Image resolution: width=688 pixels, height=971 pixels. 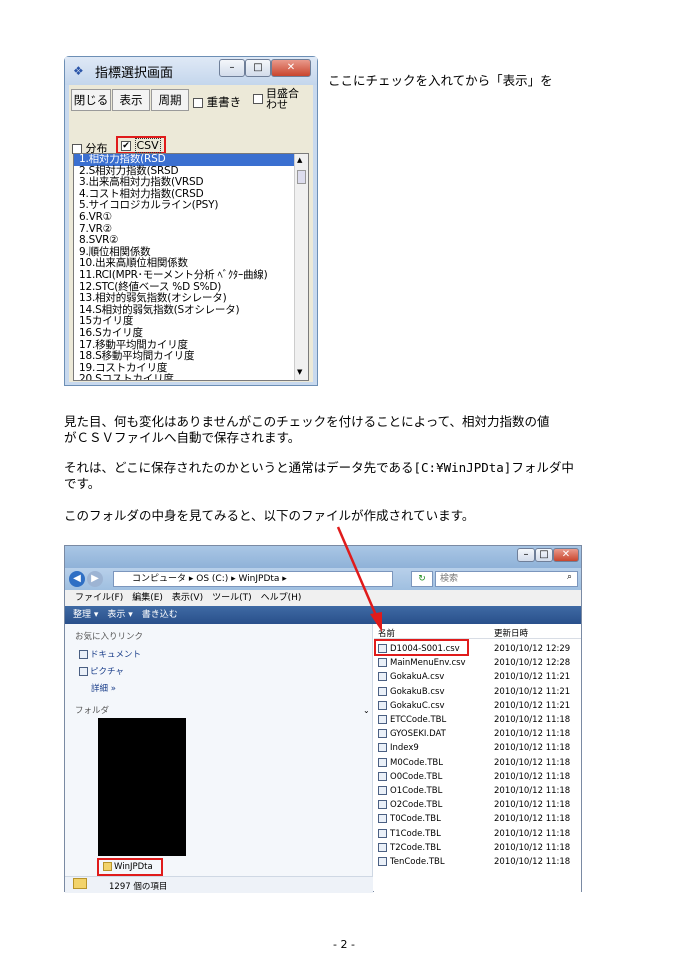 What do you see at coordinates (344, 944) in the screenshot?
I see `page-number: - 2 -` at bounding box center [344, 944].